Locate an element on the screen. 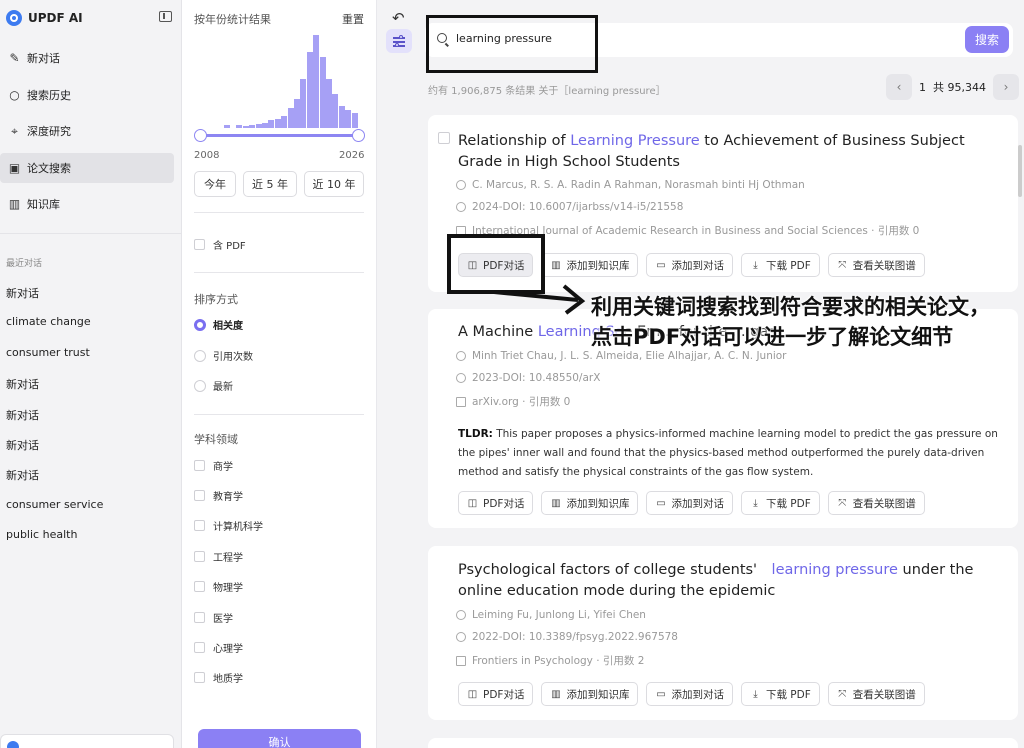  search-button: 搜索 is located at coordinates (987, 39).